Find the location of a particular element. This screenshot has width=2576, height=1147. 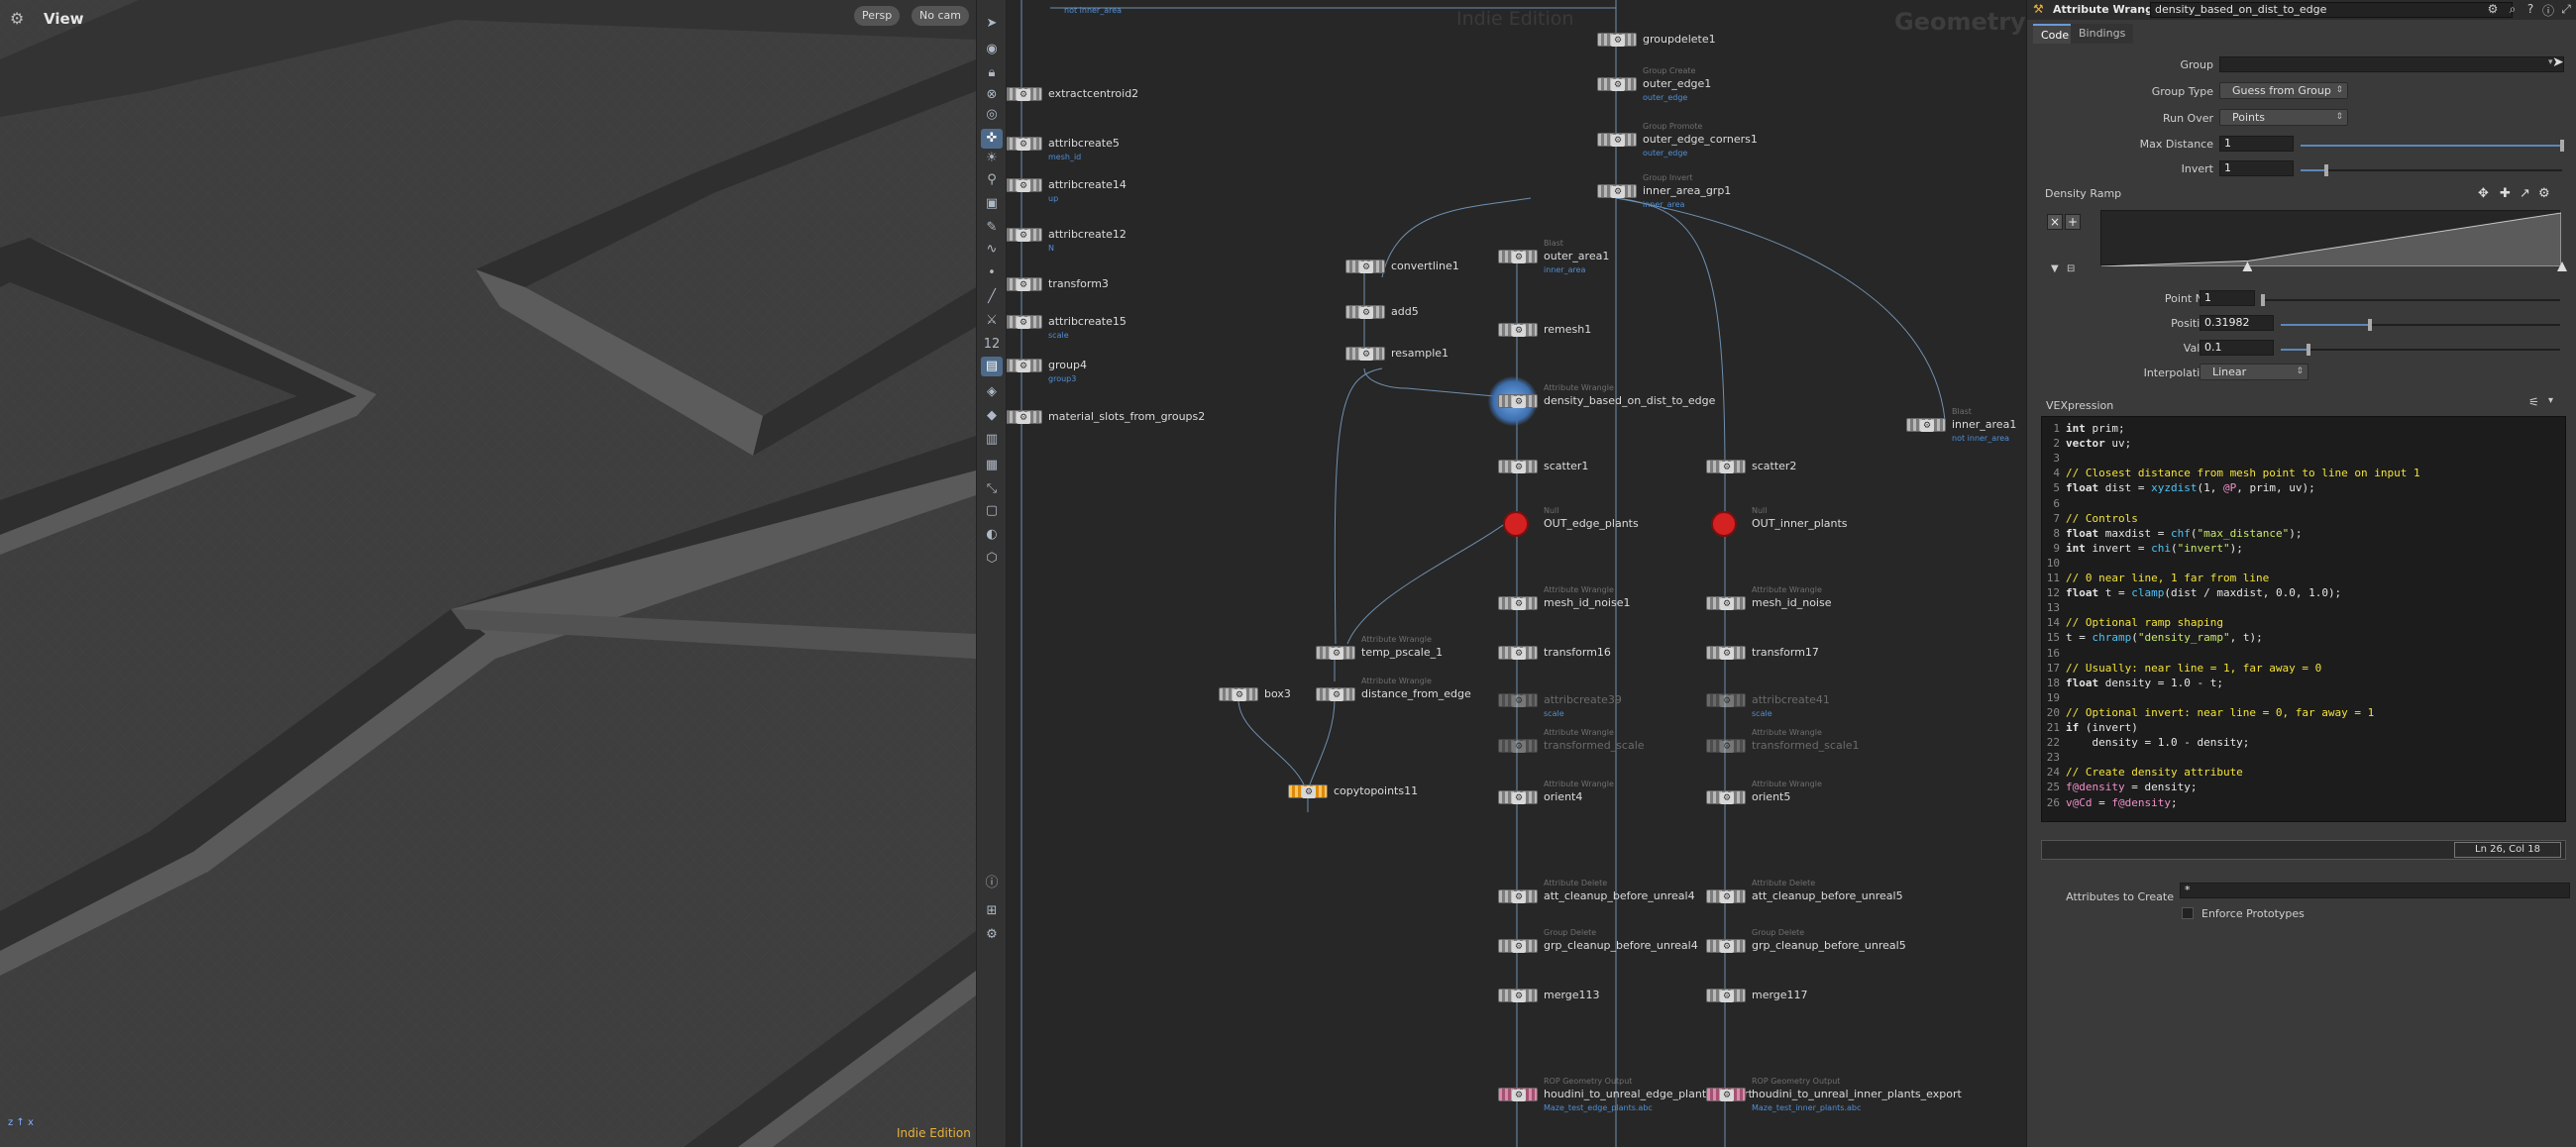

pivot-icon: ✜ is located at coordinates (992, 139).